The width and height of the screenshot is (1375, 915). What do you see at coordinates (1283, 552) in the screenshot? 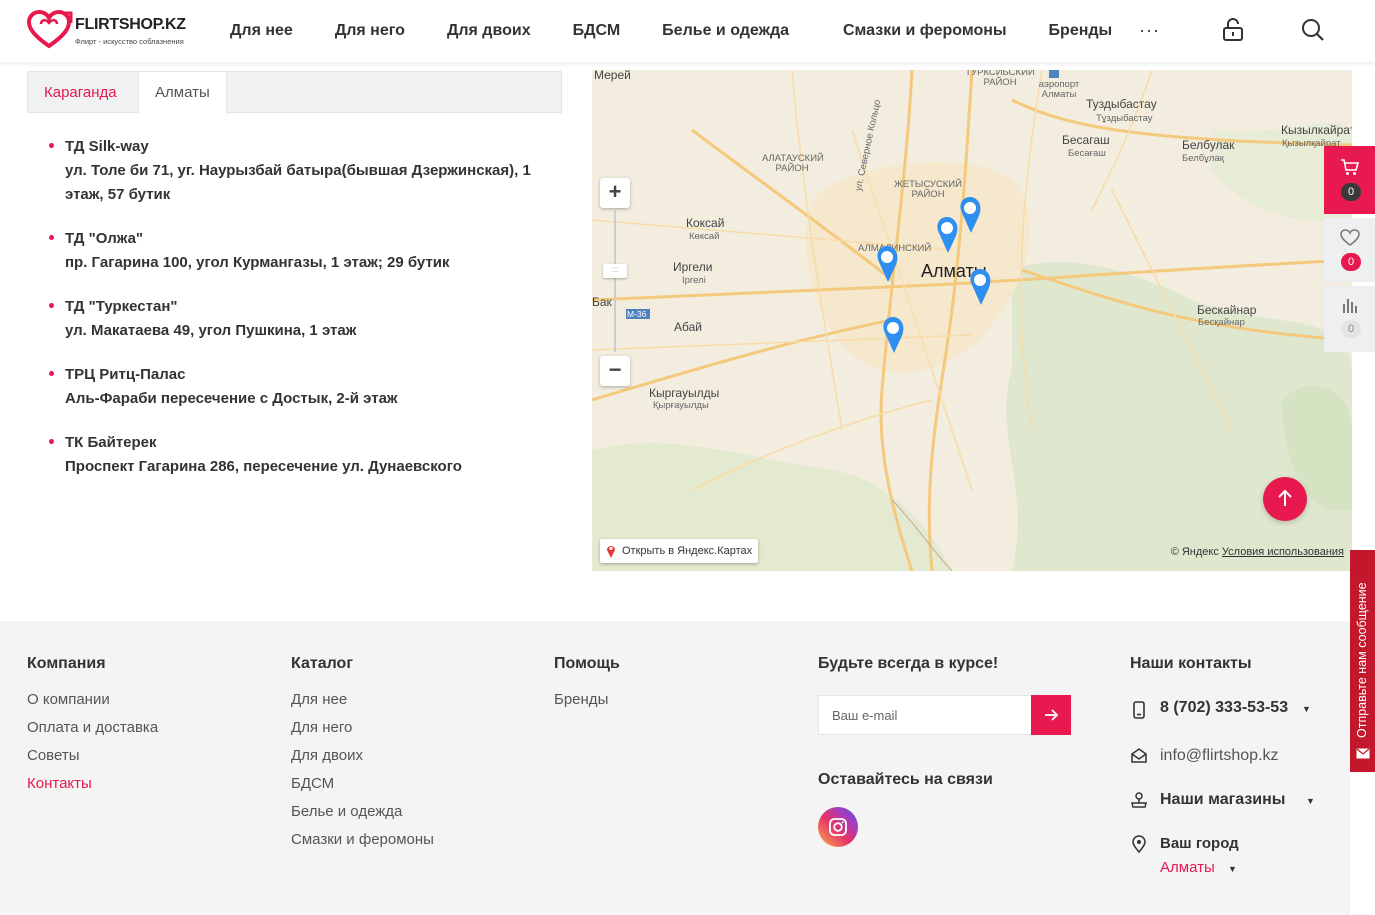
I see `terms-of-use-link: Условия использования` at bounding box center [1283, 552].